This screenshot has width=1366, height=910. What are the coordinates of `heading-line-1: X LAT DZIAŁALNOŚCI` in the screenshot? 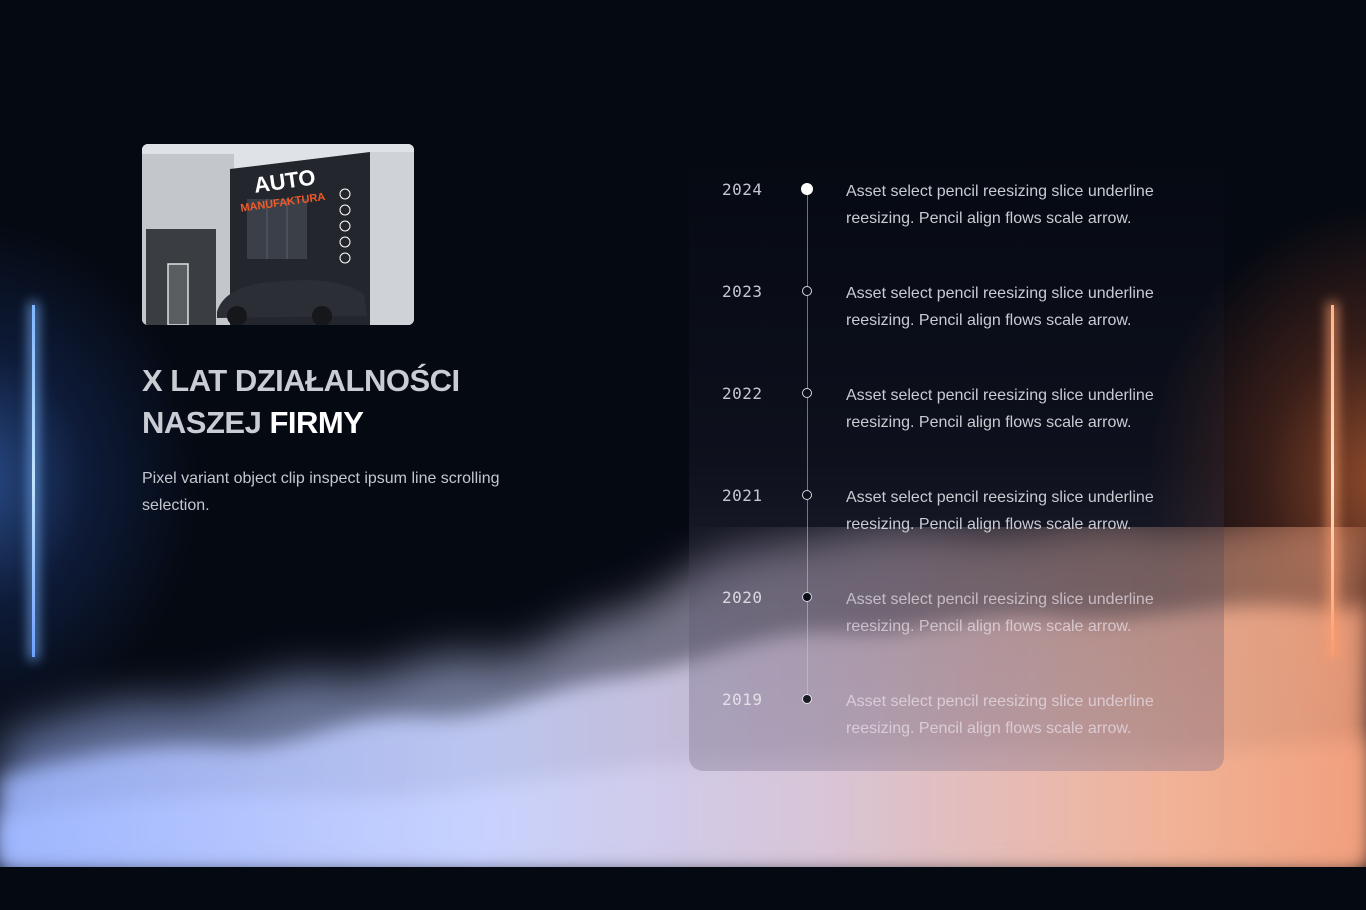 It's located at (301, 380).